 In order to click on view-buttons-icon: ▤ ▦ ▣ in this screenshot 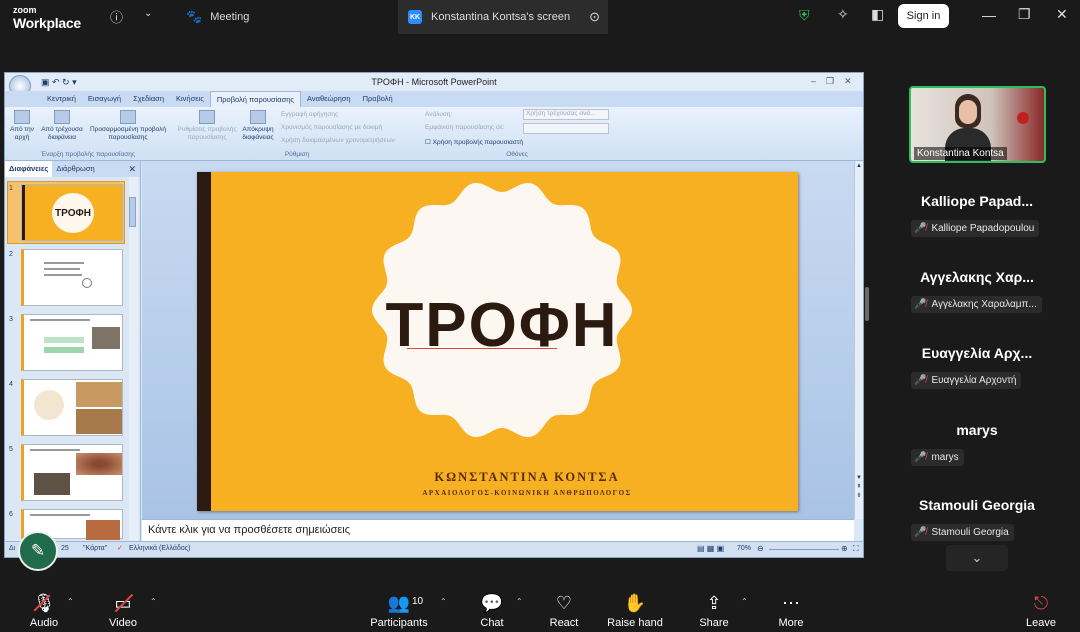, I will do `click(710, 548)`.